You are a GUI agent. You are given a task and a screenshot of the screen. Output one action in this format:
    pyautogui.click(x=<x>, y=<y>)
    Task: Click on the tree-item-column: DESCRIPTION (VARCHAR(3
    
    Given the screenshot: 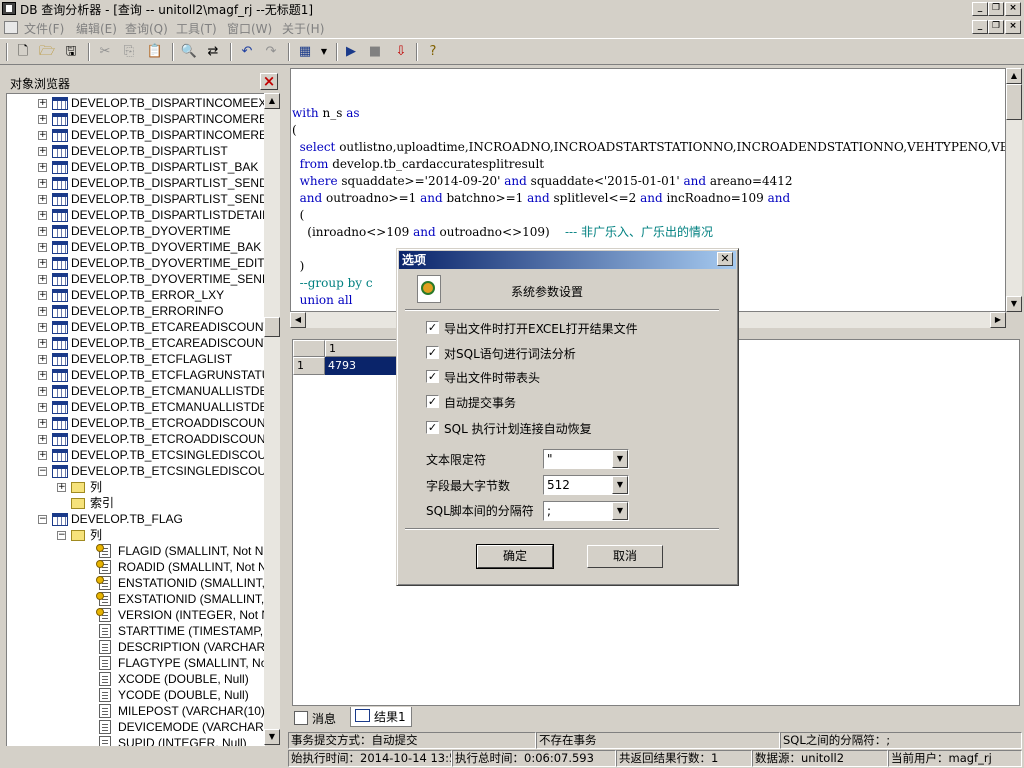 What is the action you would take?
    pyautogui.click(x=191, y=647)
    